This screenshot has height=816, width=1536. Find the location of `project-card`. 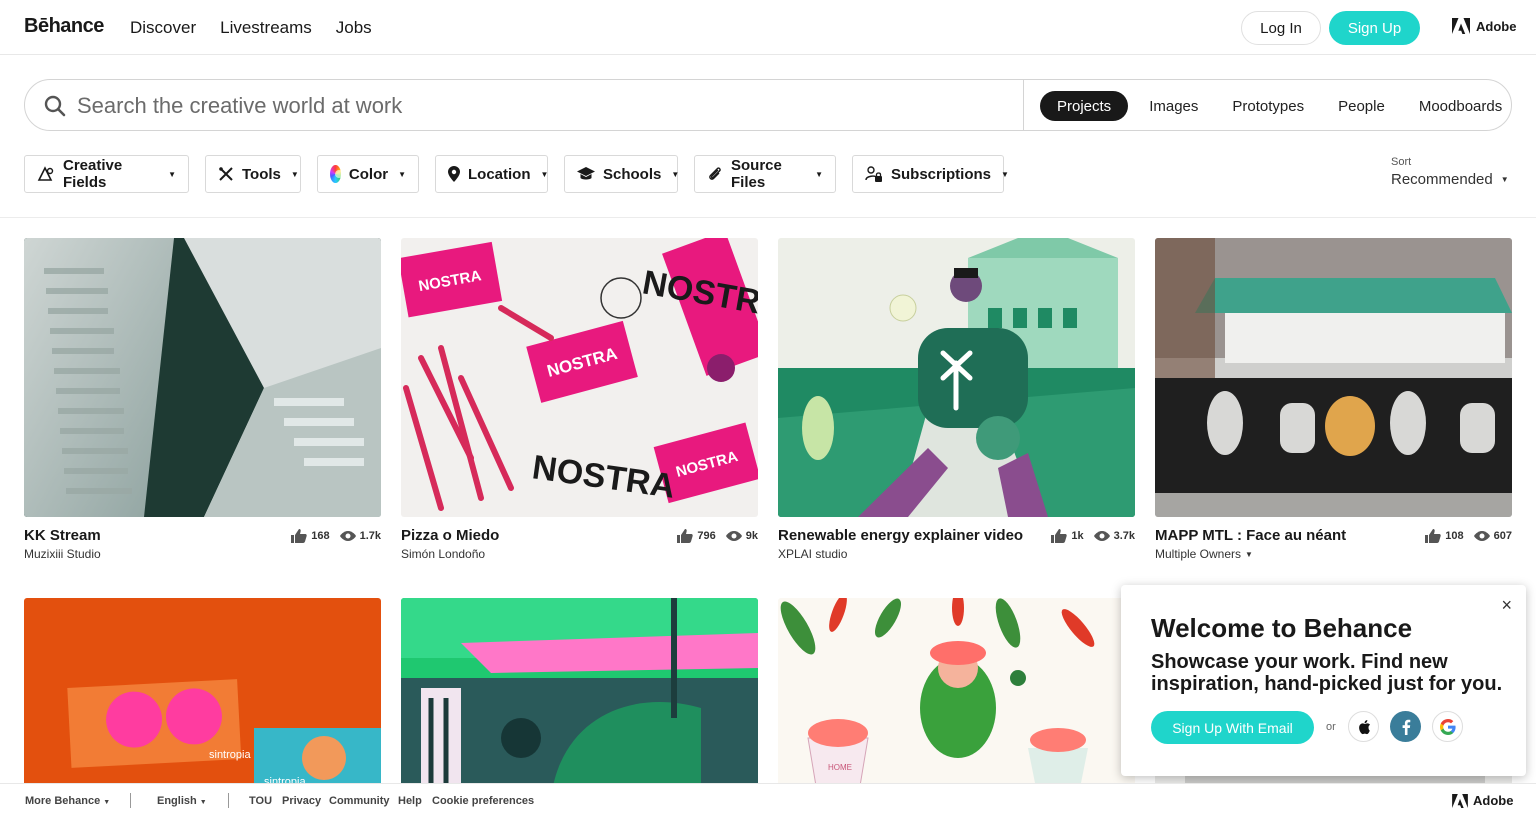

project-card is located at coordinates (579, 698).